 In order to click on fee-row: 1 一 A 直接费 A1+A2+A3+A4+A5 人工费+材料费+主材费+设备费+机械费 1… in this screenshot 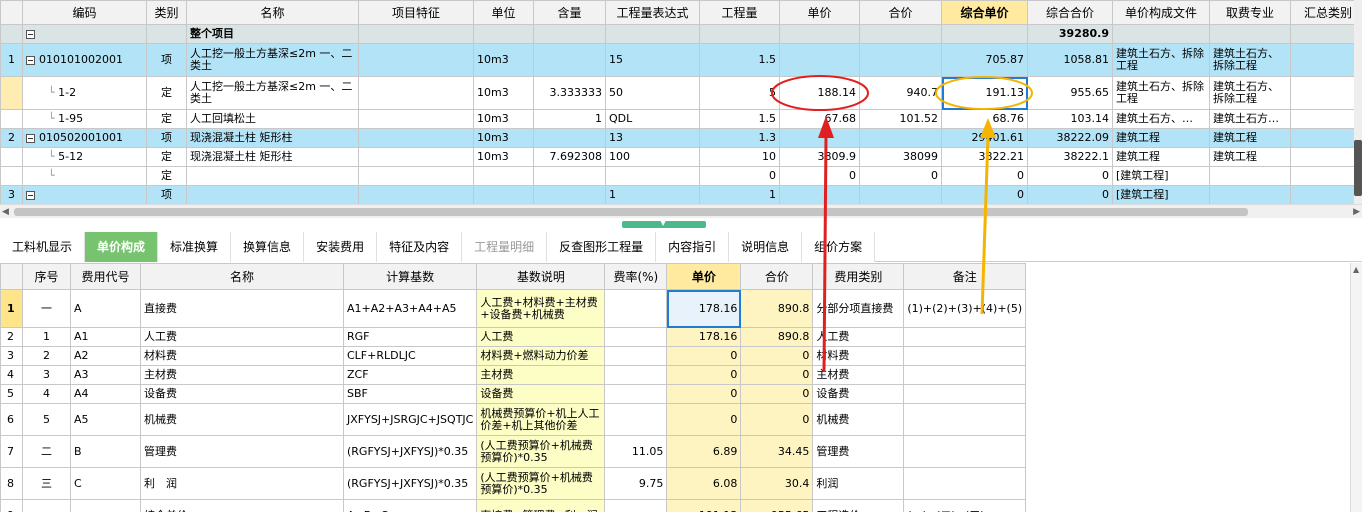, I will do `click(513, 308)`.